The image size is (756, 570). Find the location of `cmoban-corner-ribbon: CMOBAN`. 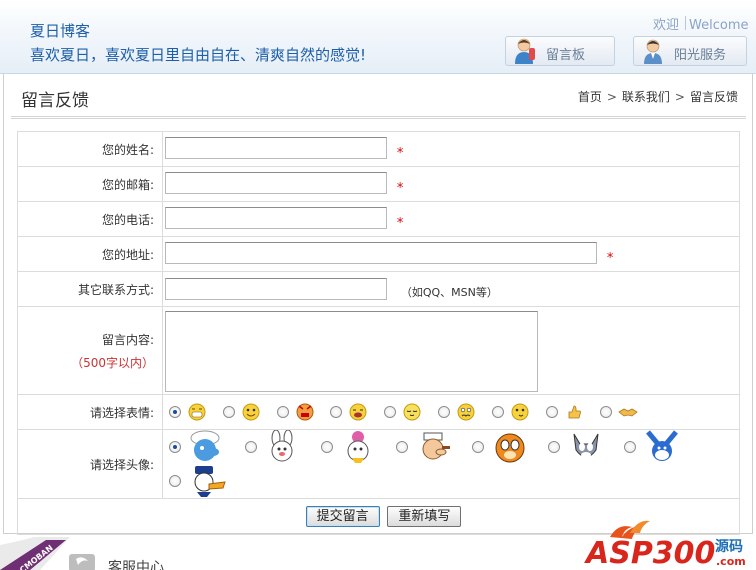

cmoban-corner-ribbon: CMOBAN is located at coordinates (35, 553).